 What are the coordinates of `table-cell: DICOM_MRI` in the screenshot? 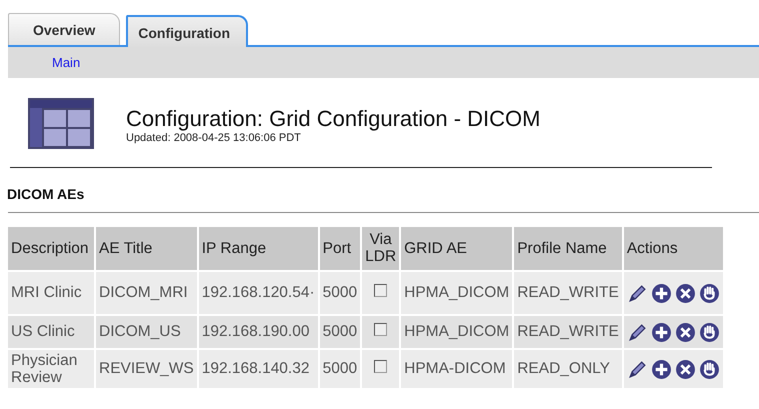 It's located at (146, 293).